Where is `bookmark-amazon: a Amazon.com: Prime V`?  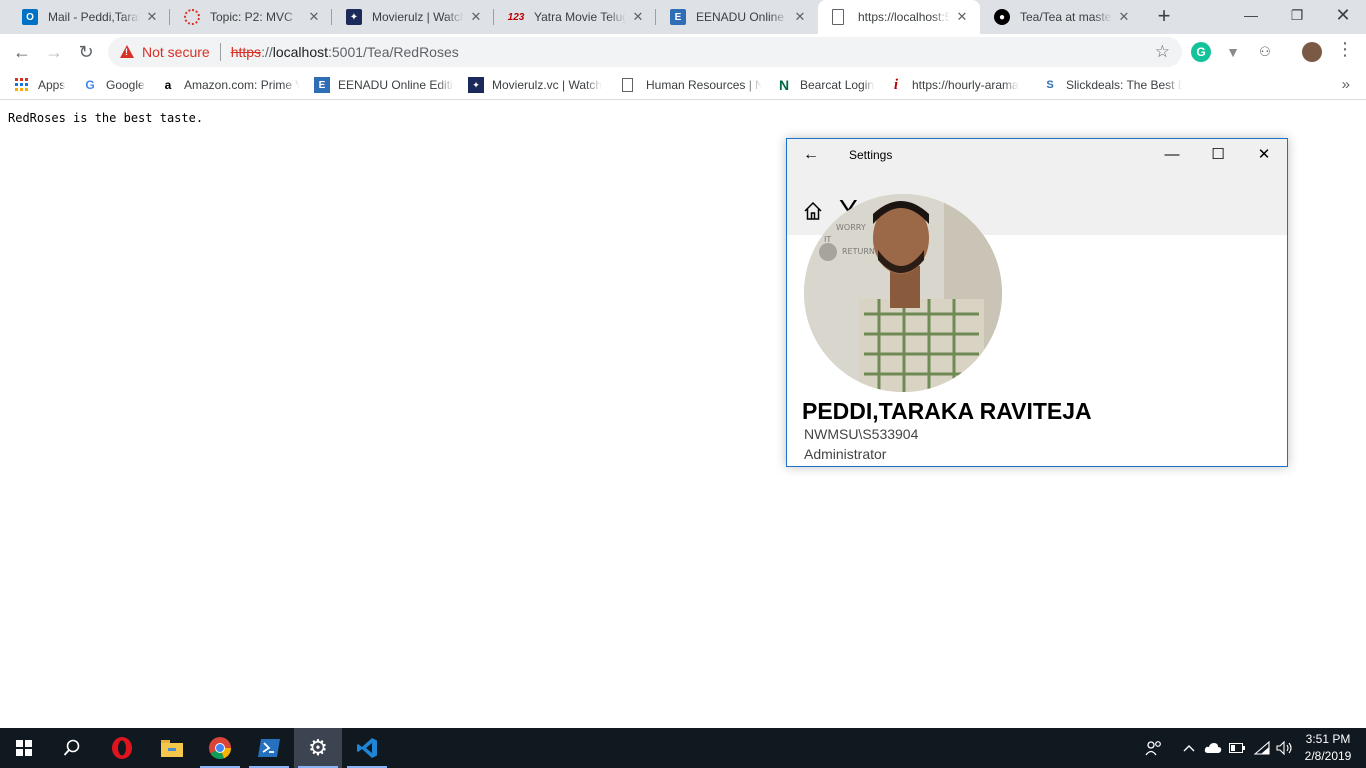
bookmark-amazon: a Amazon.com: Prime V is located at coordinates (230, 85).